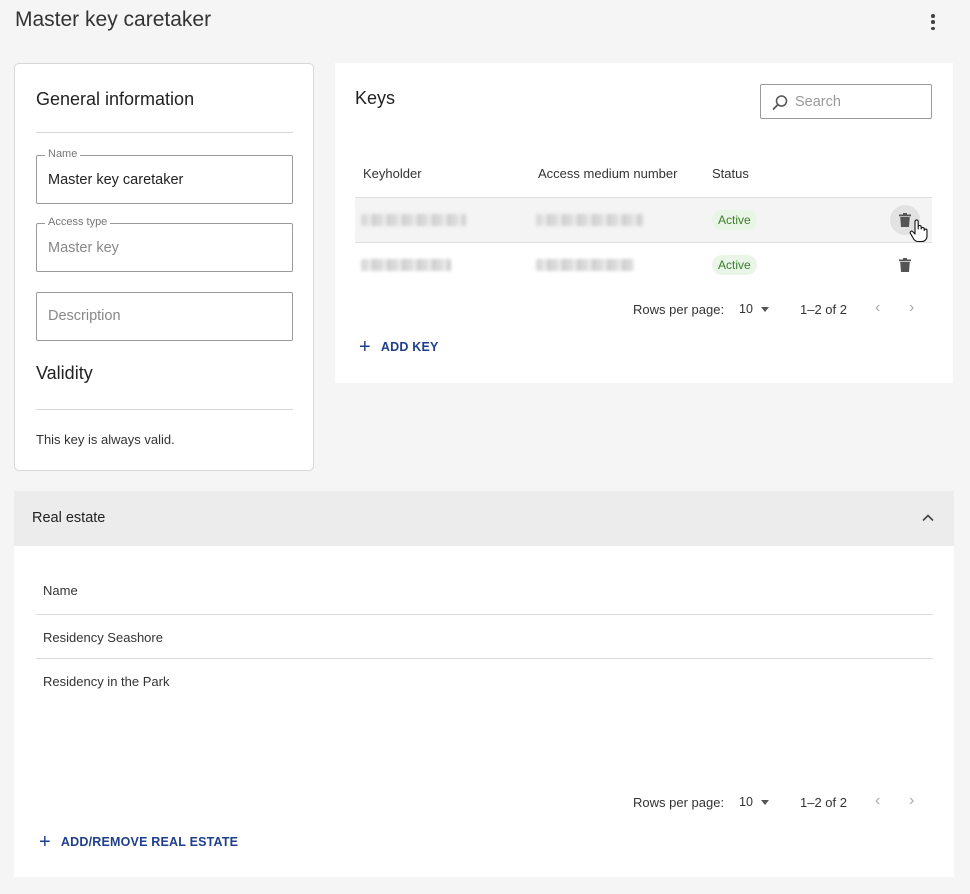 The height and width of the screenshot is (894, 970). Describe the element at coordinates (103, 637) in the screenshot. I see `real-estate-name: Residency Seashore` at that location.